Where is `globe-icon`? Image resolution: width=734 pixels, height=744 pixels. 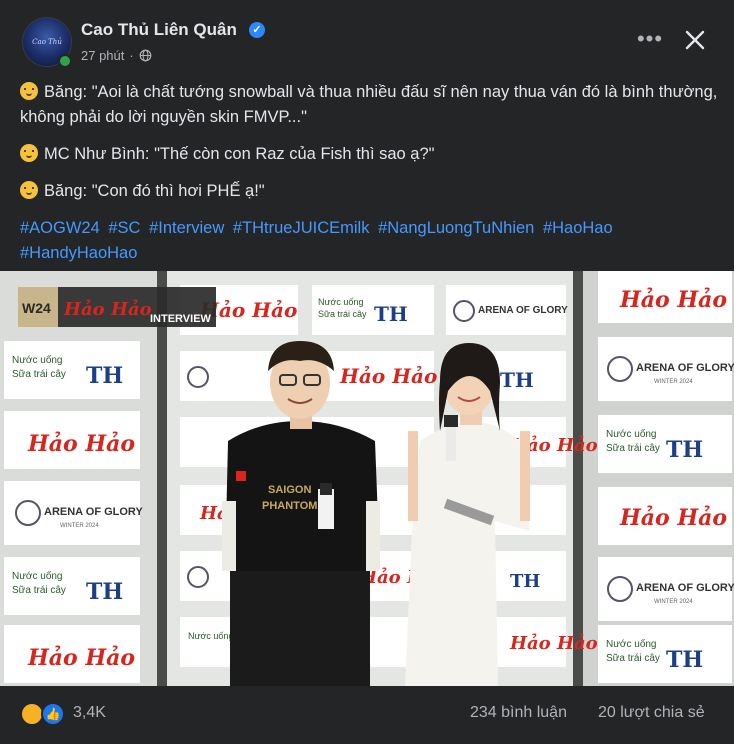
globe-icon is located at coordinates (145, 55).